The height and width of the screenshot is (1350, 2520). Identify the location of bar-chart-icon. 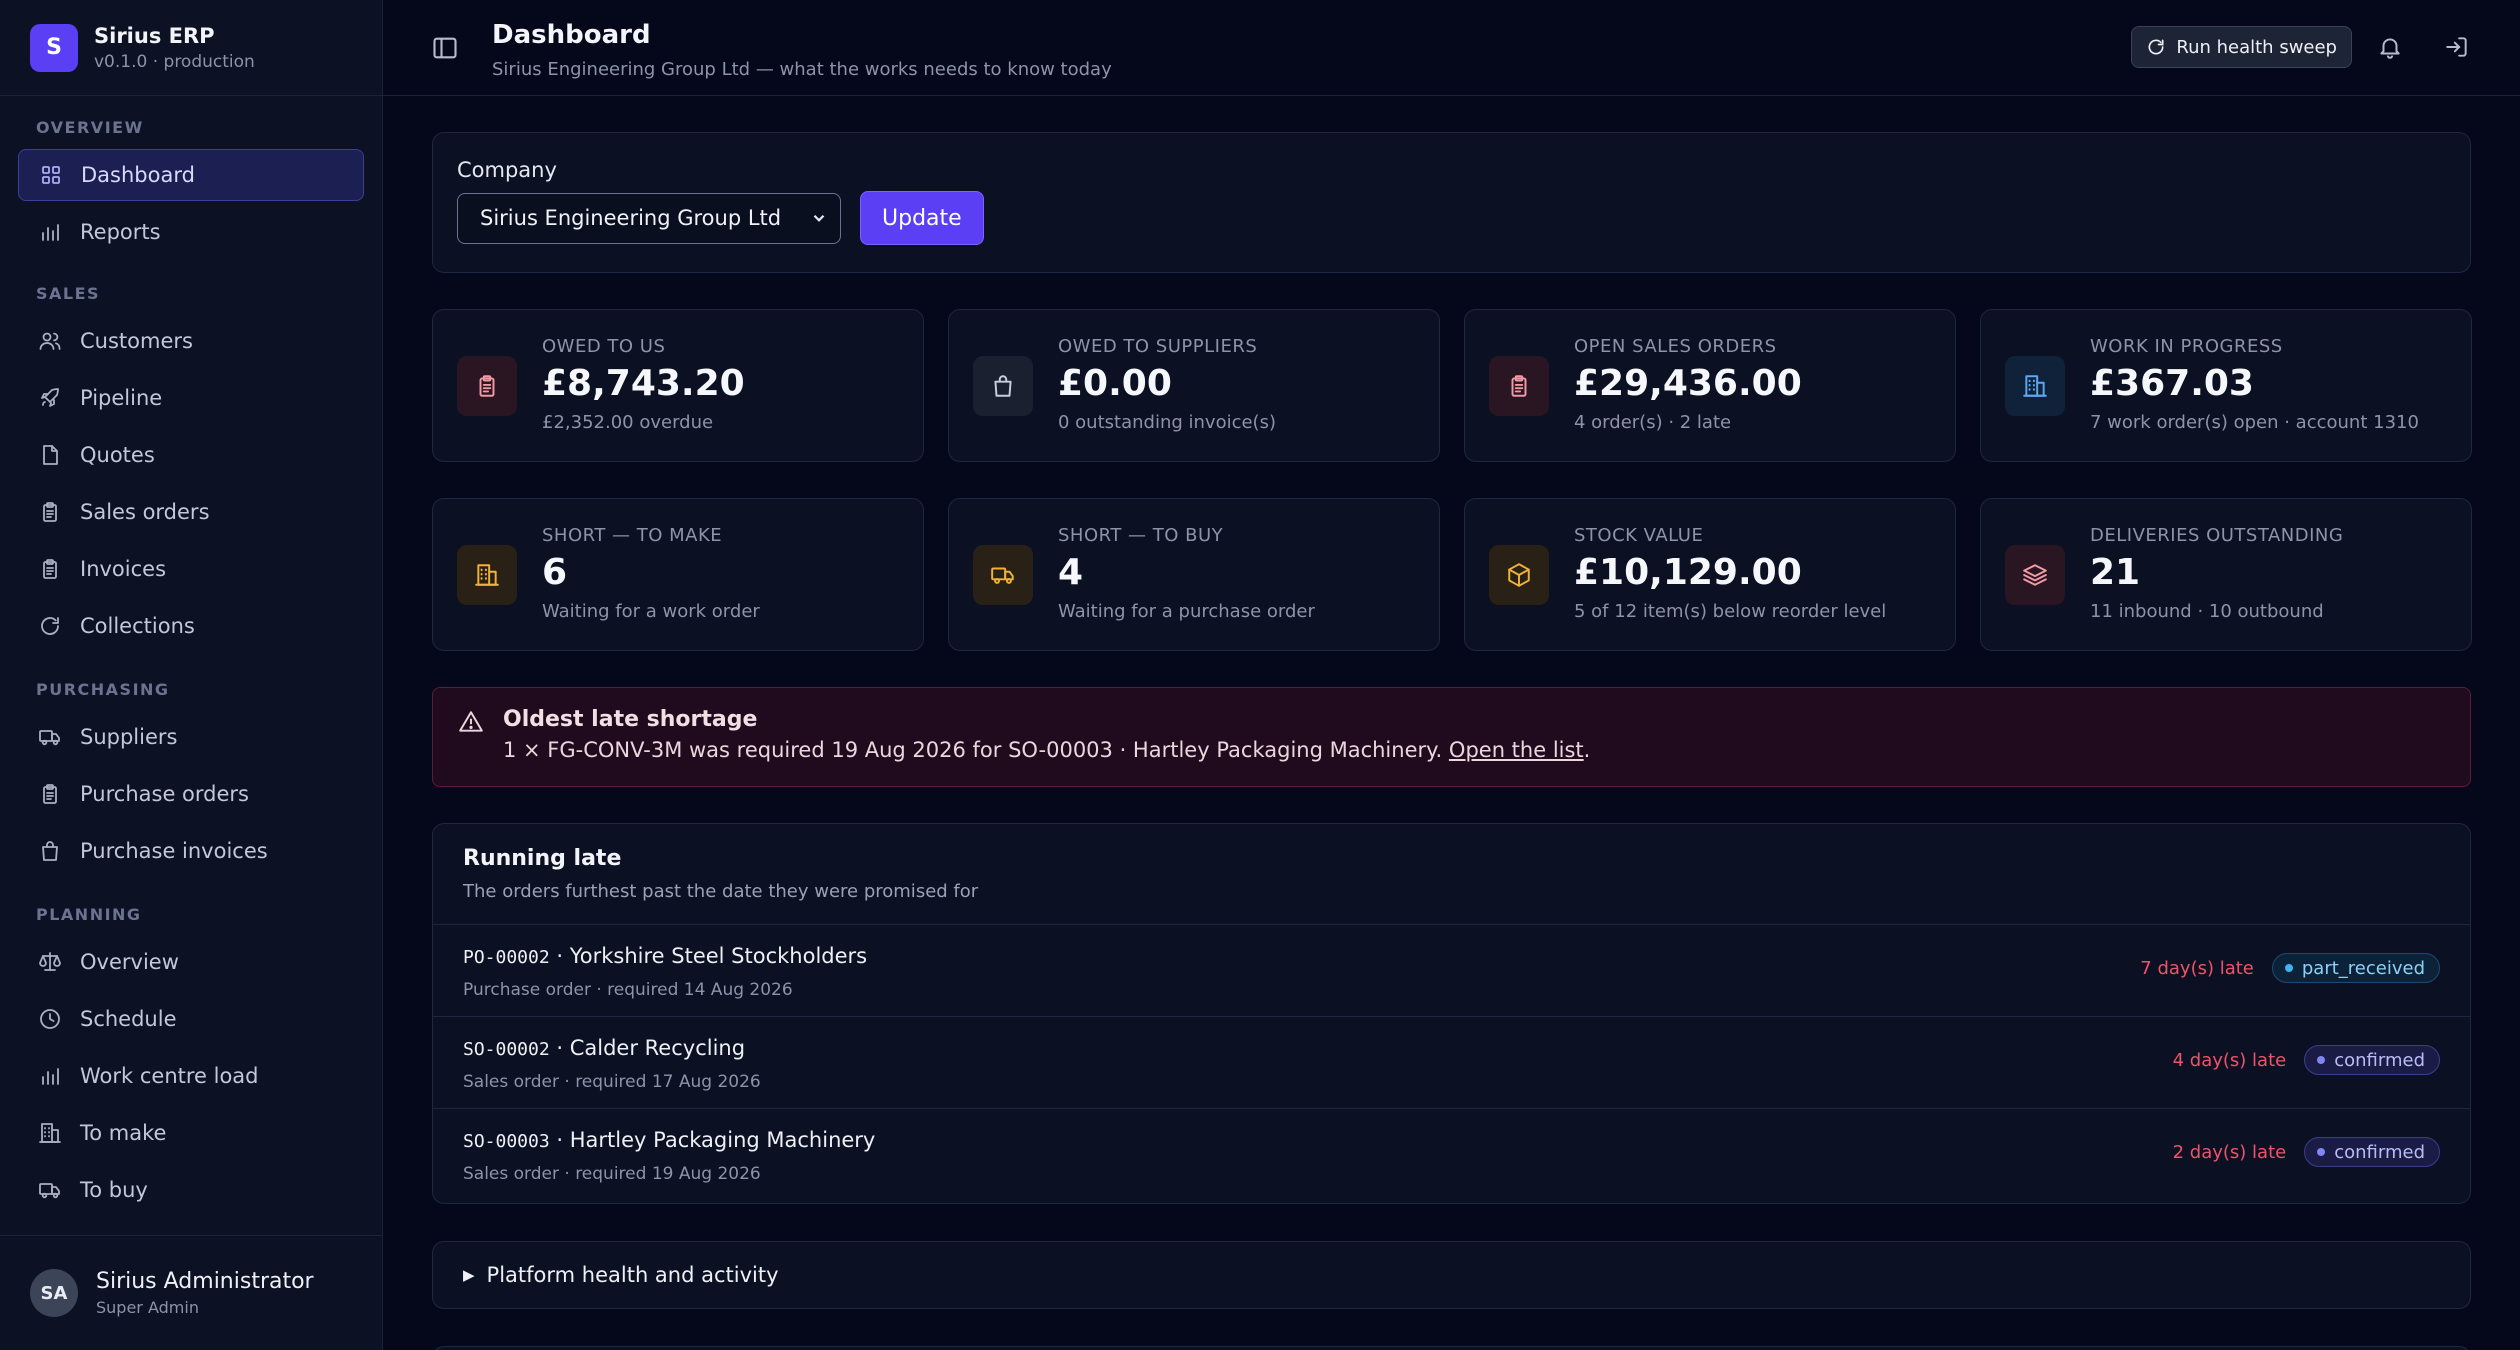
(50, 232).